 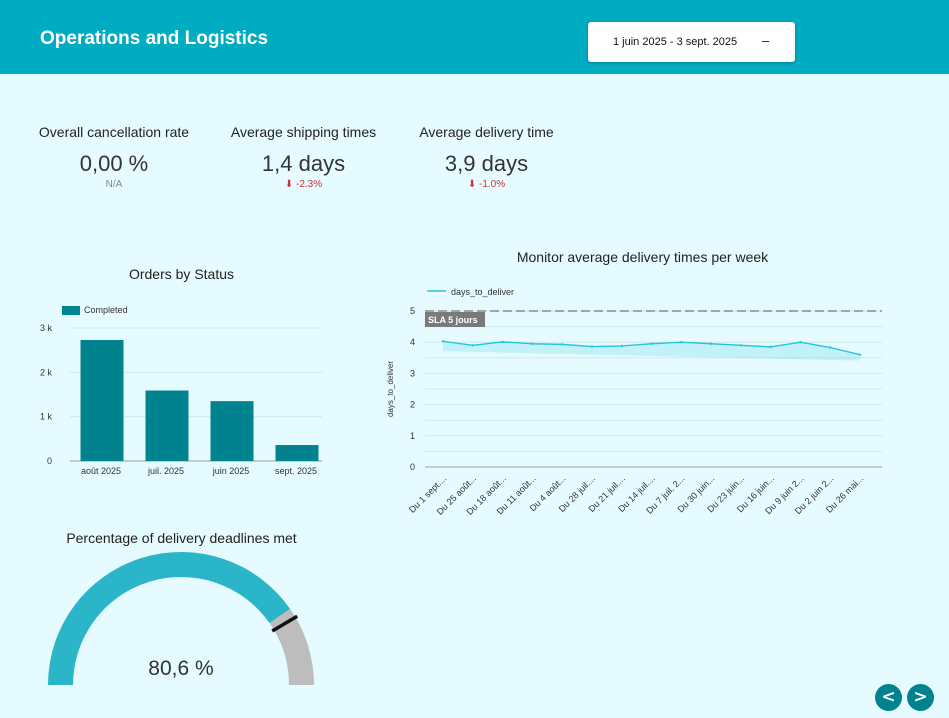 What do you see at coordinates (181, 538) in the screenshot?
I see `gauge-chart-title: Percentage of delivery deadlines met` at bounding box center [181, 538].